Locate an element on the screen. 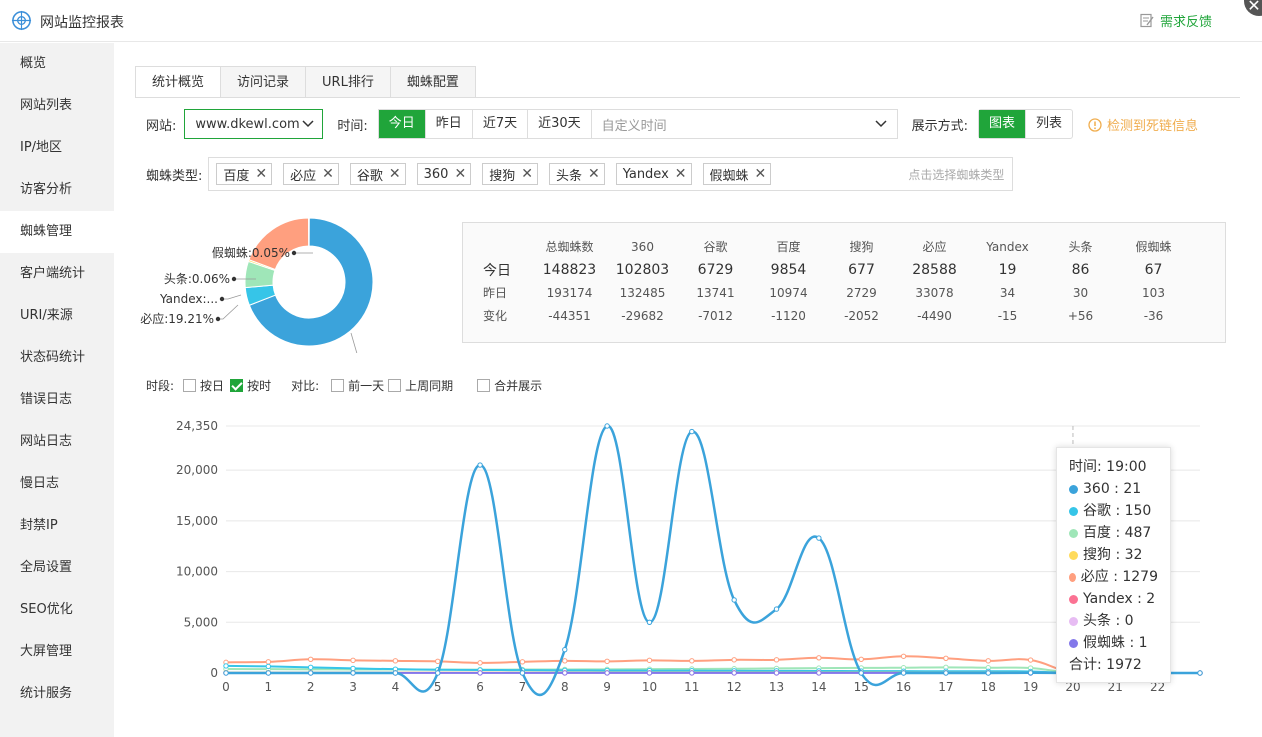 The width and height of the screenshot is (1262, 737). merge-checkbox is located at coordinates (484, 385).